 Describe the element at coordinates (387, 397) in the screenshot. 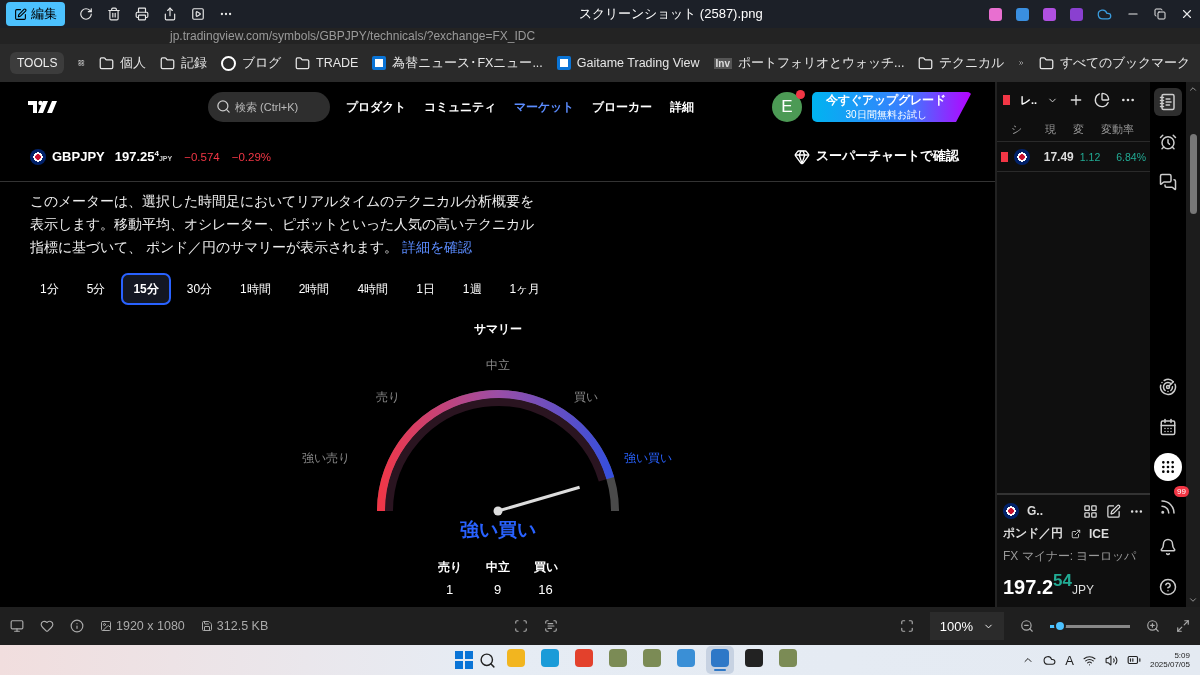

I see `gauge-label: 売り` at that location.